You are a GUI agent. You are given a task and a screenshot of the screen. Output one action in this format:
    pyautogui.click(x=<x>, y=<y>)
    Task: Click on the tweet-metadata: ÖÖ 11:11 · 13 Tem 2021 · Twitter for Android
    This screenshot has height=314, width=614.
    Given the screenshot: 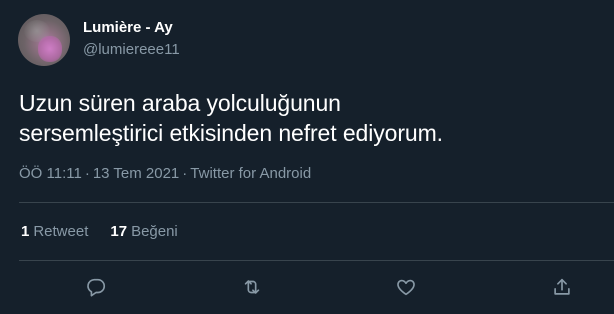 What is the action you would take?
    pyautogui.click(x=165, y=174)
    